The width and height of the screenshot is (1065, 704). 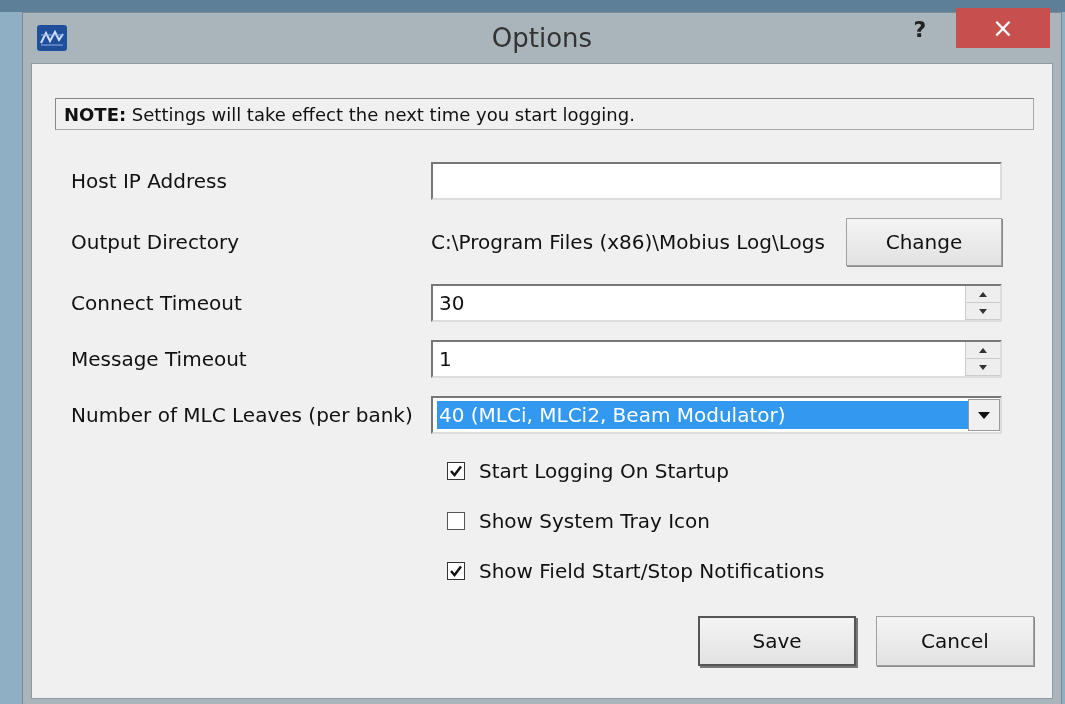 I want to click on field-label: Message Timeout, so click(x=159, y=359).